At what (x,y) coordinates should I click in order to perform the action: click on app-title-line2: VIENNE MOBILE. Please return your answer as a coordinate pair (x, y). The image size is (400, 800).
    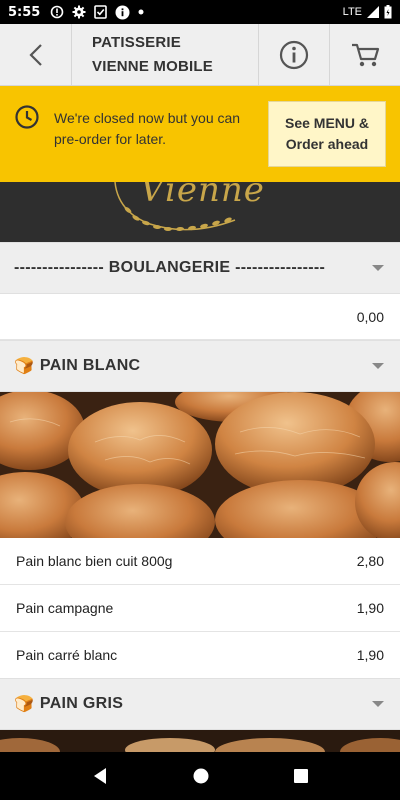
    Looking at the image, I should click on (152, 66).